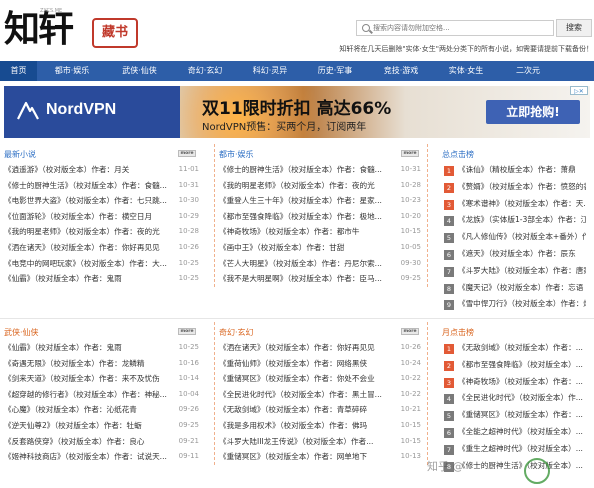  What do you see at coordinates (28, 110) in the screenshot?
I see `nordvpn-logo-icon` at bounding box center [28, 110].